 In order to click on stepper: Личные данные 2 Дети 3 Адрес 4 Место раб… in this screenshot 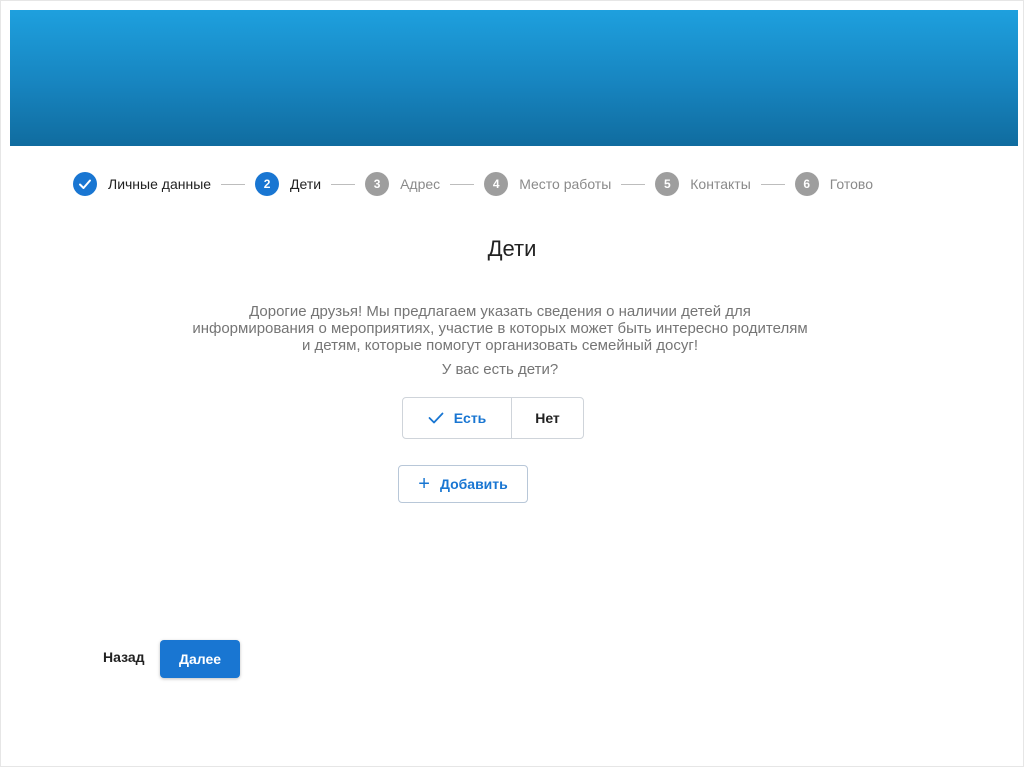, I will do `click(473, 184)`.